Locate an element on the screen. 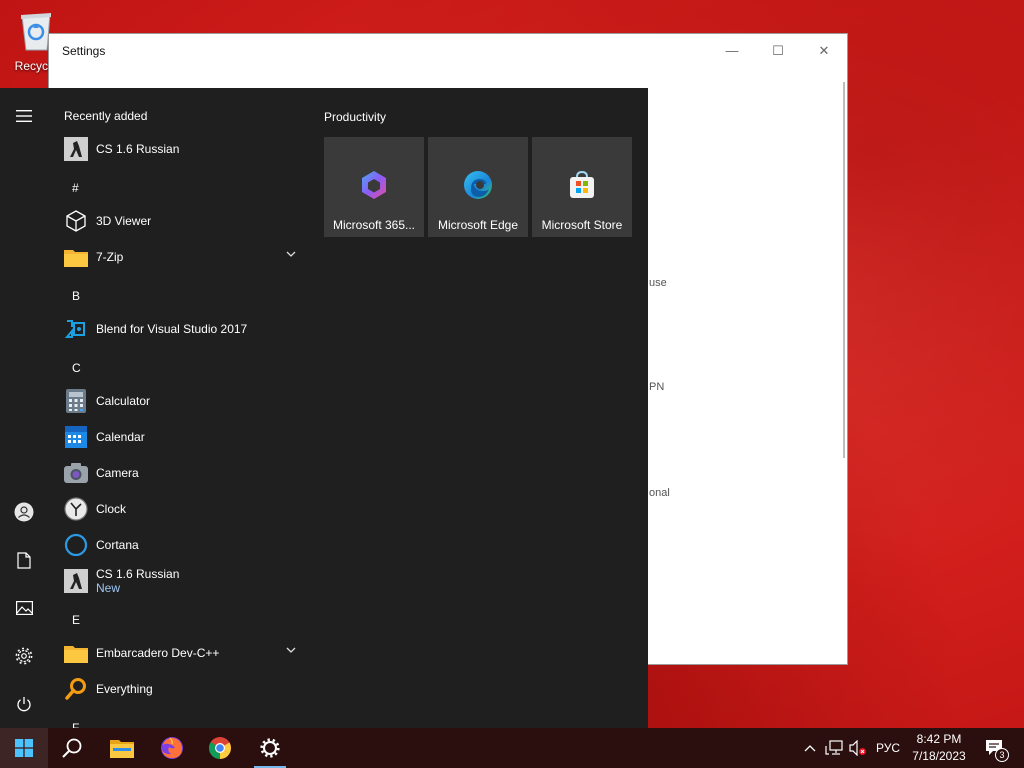 The width and height of the screenshot is (1024, 768). minimize-button: — is located at coordinates (732, 50).